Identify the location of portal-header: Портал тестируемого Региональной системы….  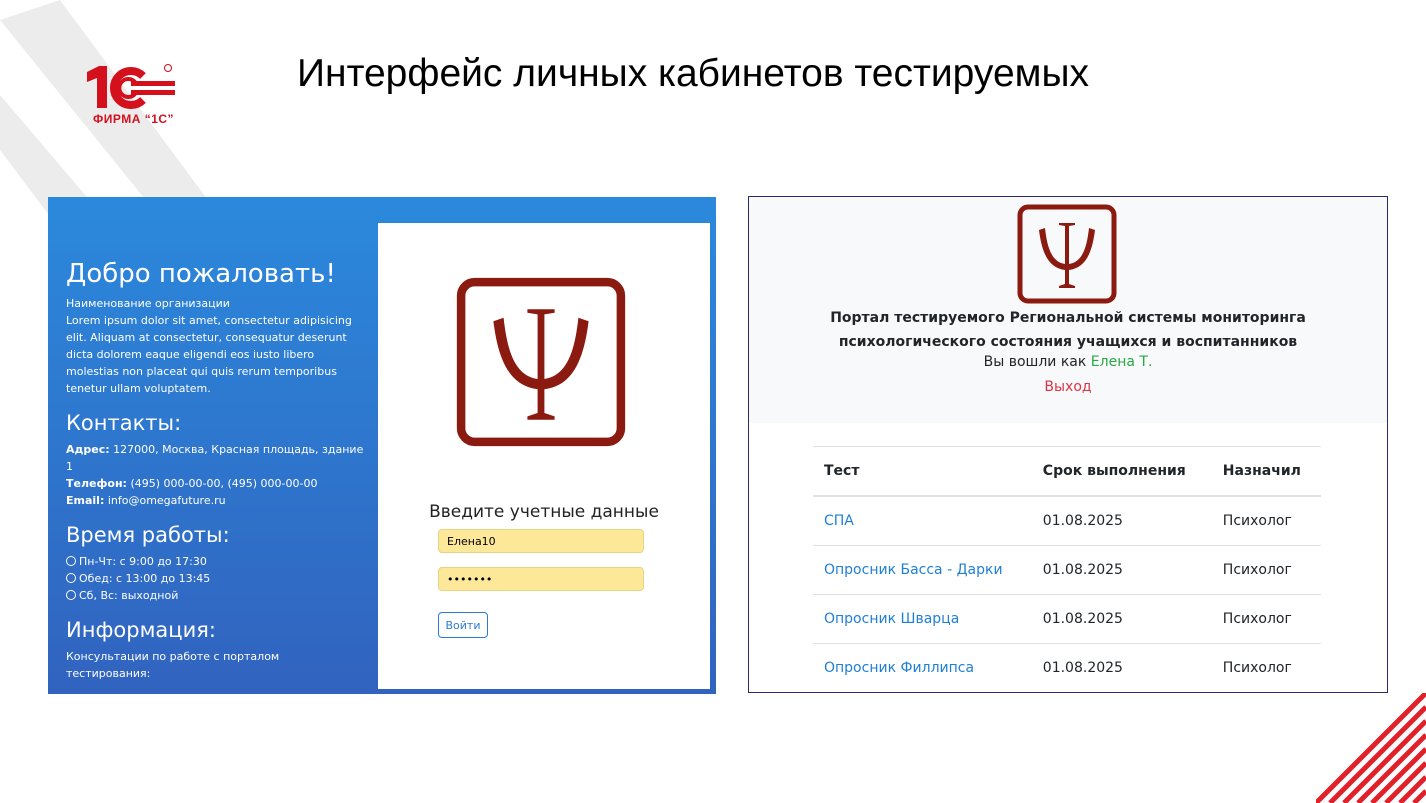
(1068, 310).